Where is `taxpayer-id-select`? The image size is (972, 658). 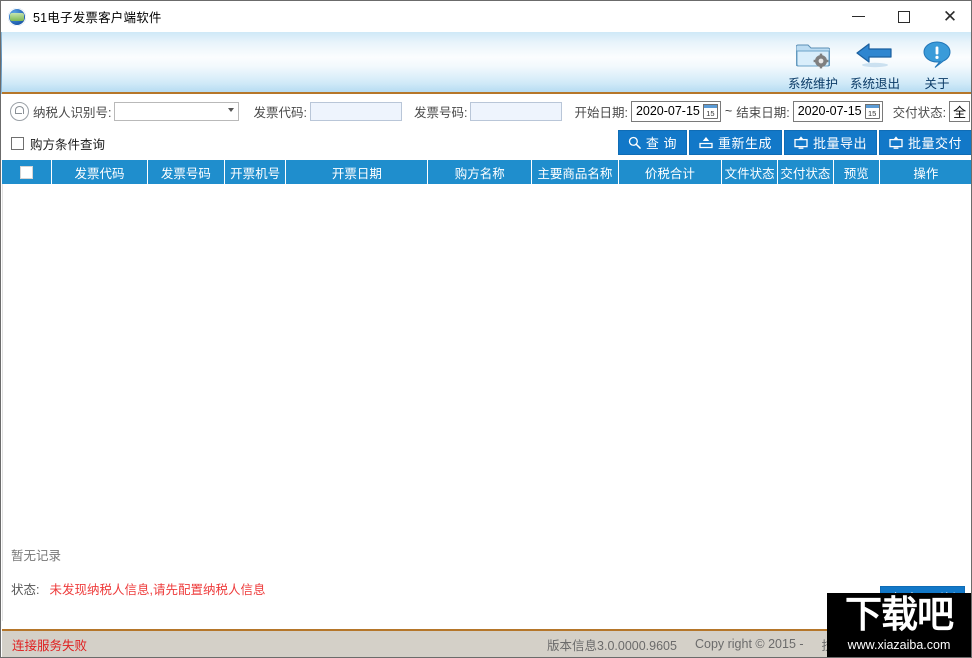
taxpayer-id-select is located at coordinates (177, 111).